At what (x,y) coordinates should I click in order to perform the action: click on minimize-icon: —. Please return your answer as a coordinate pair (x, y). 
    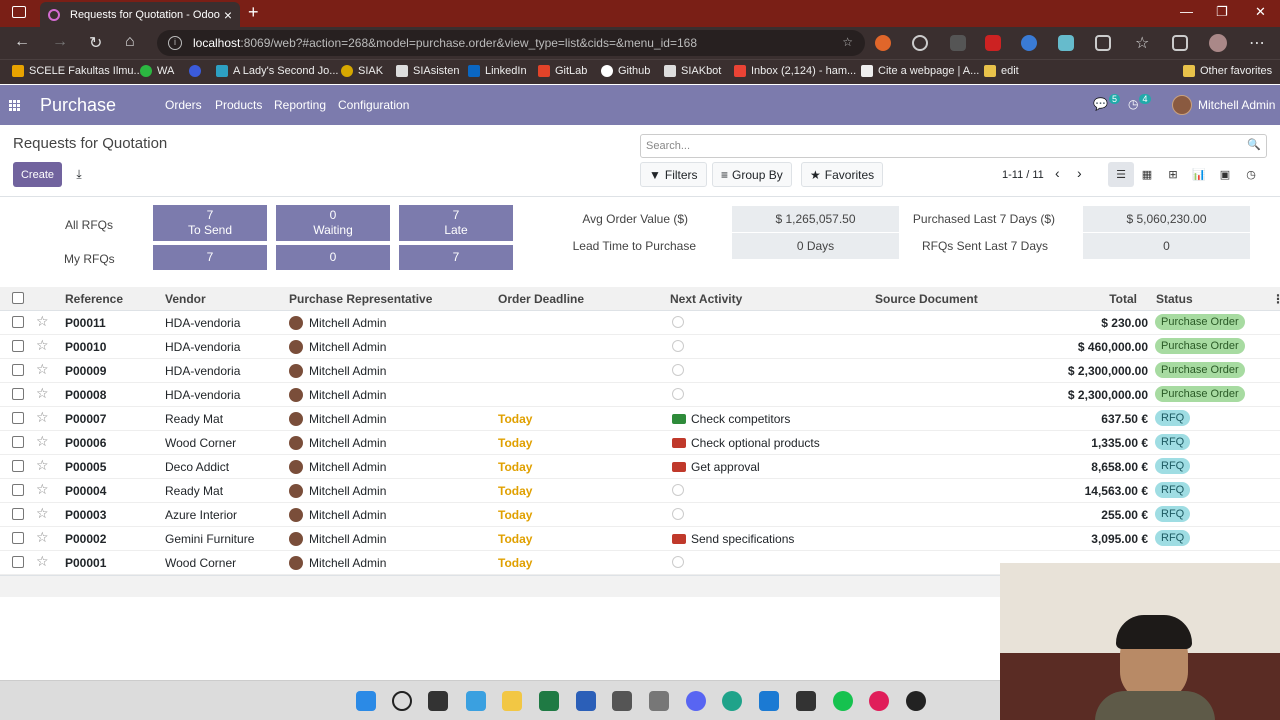
    Looking at the image, I should click on (1186, 11).